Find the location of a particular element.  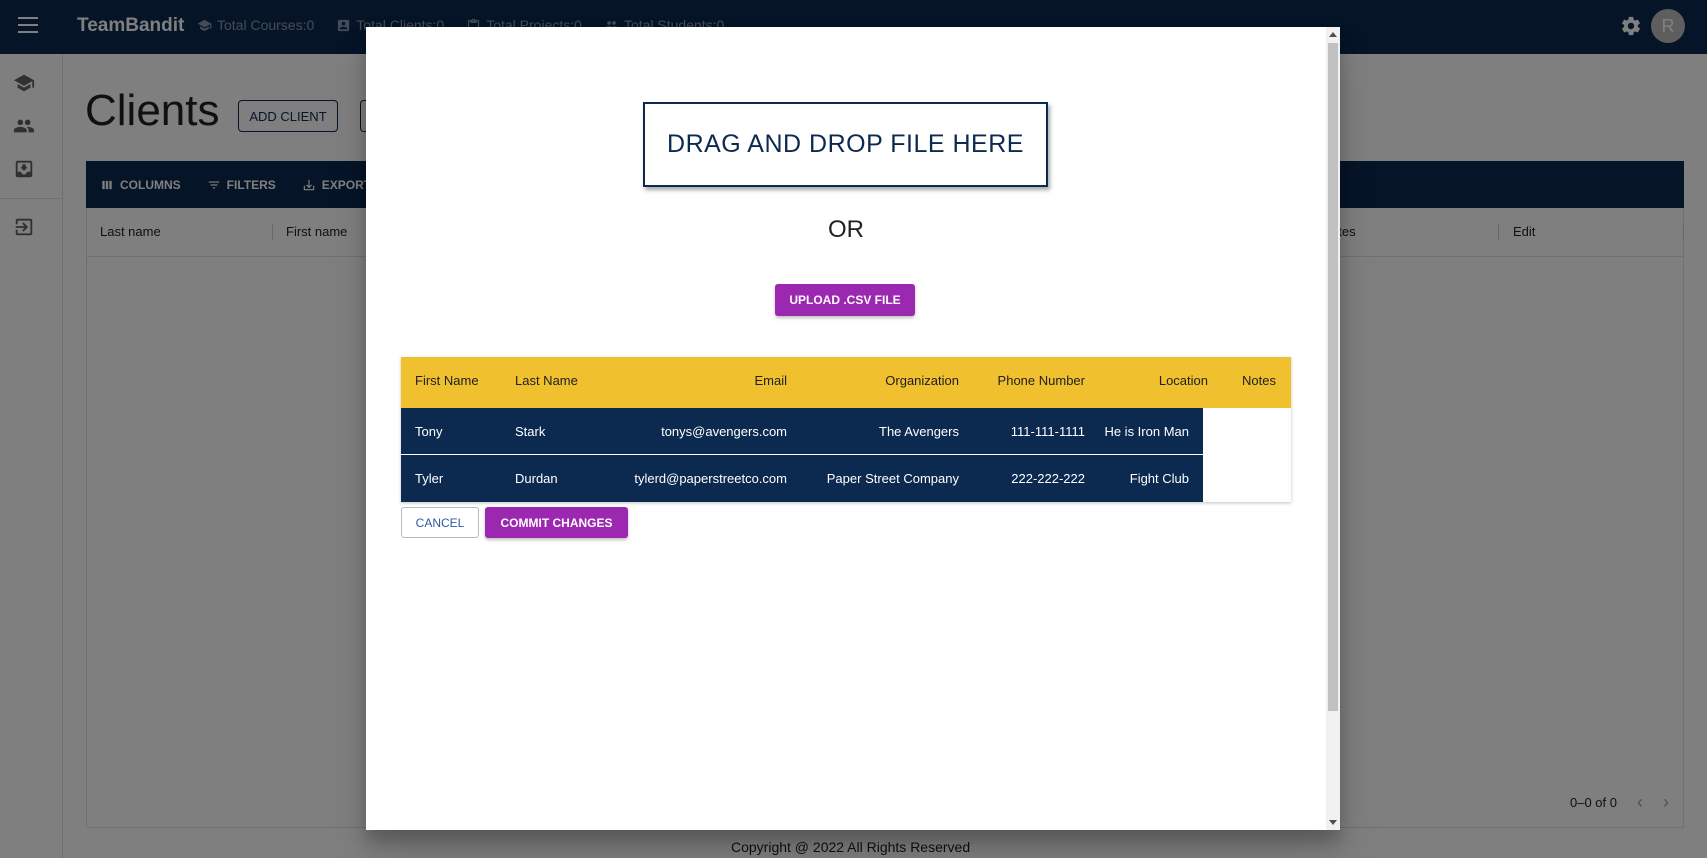

scroll-up-arrow-icon is located at coordinates (1333, 34).